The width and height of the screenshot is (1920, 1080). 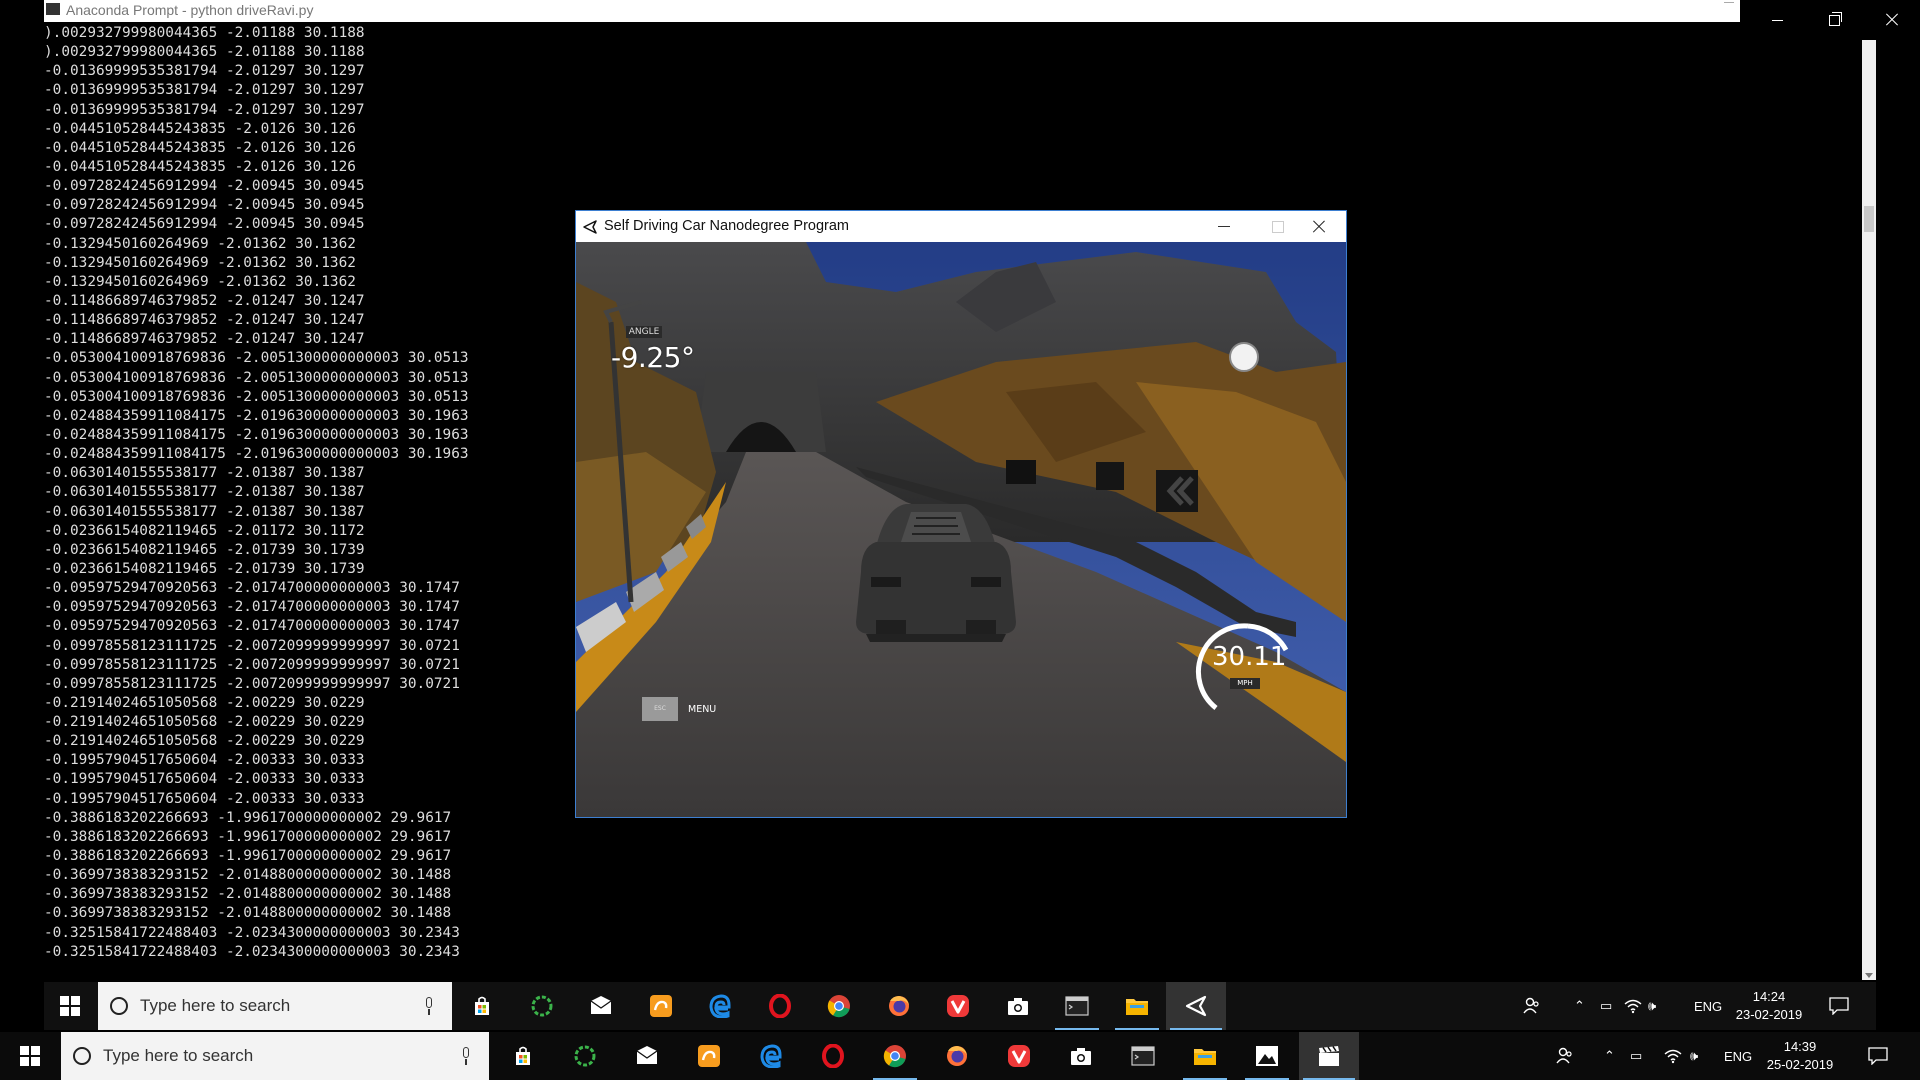 I want to click on edge-icon, so click(x=720, y=1006).